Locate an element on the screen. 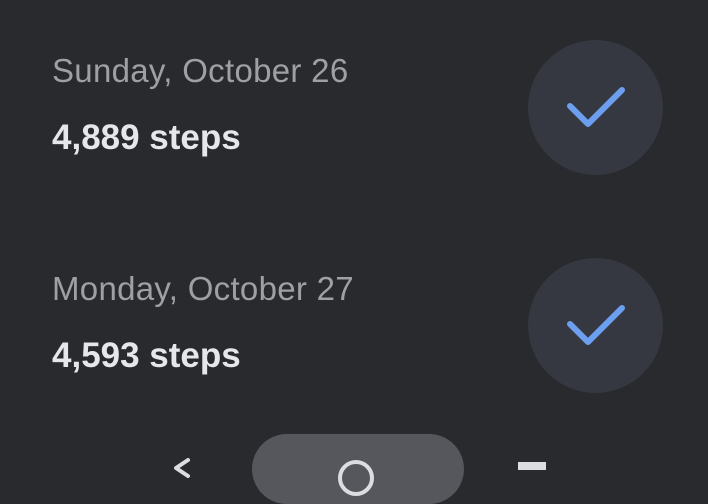  recents-icon is located at coordinates (532, 466).